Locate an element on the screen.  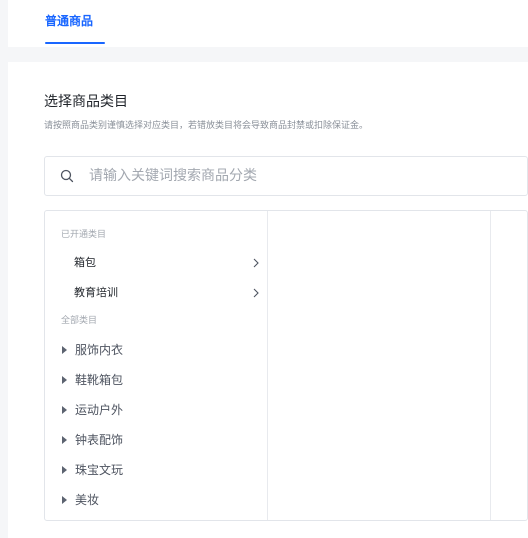
category-label: 钟表配饰 is located at coordinates (99, 440).